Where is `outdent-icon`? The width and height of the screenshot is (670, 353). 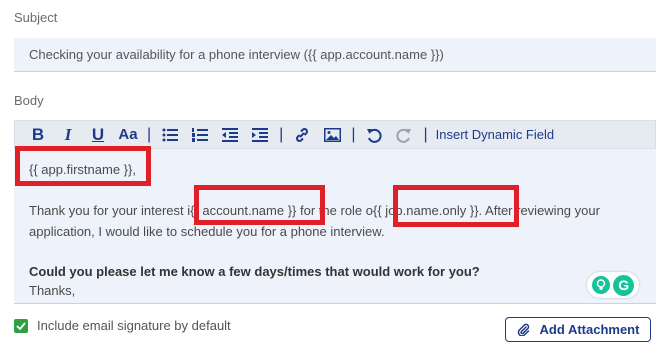 outdent-icon is located at coordinates (230, 135).